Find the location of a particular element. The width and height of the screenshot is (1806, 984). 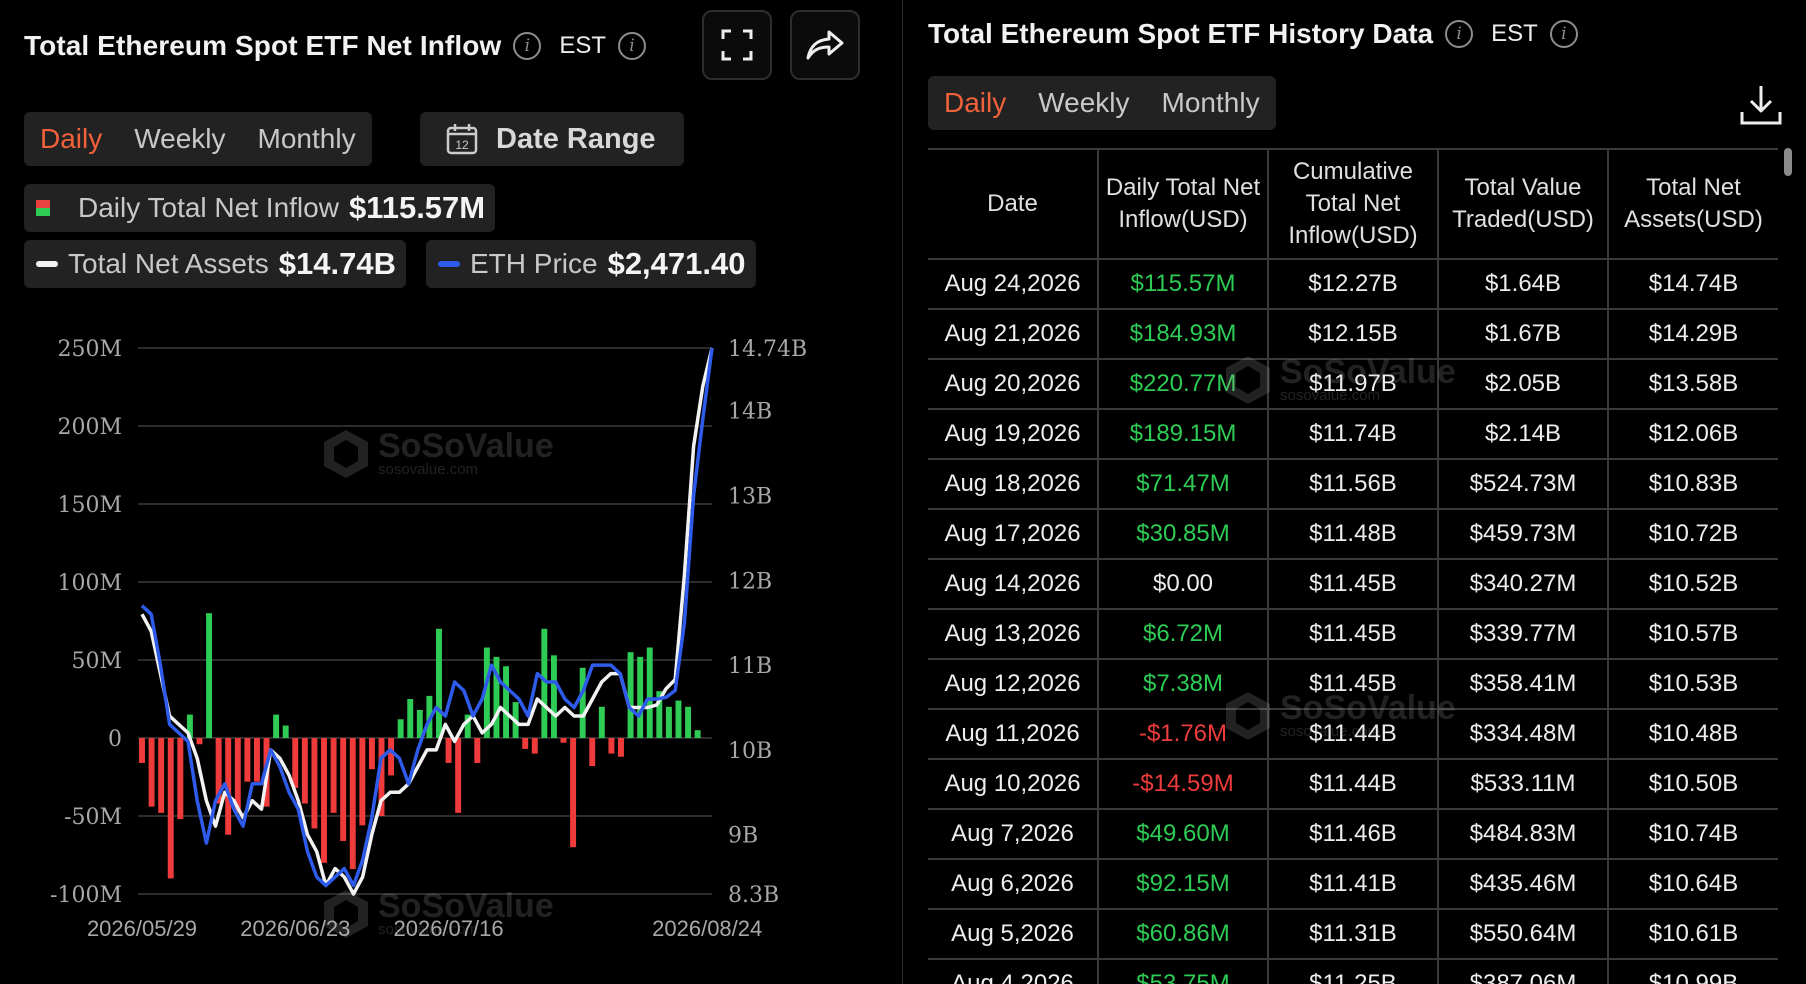

y-left-tick-label: 150M is located at coordinates (89, 505).